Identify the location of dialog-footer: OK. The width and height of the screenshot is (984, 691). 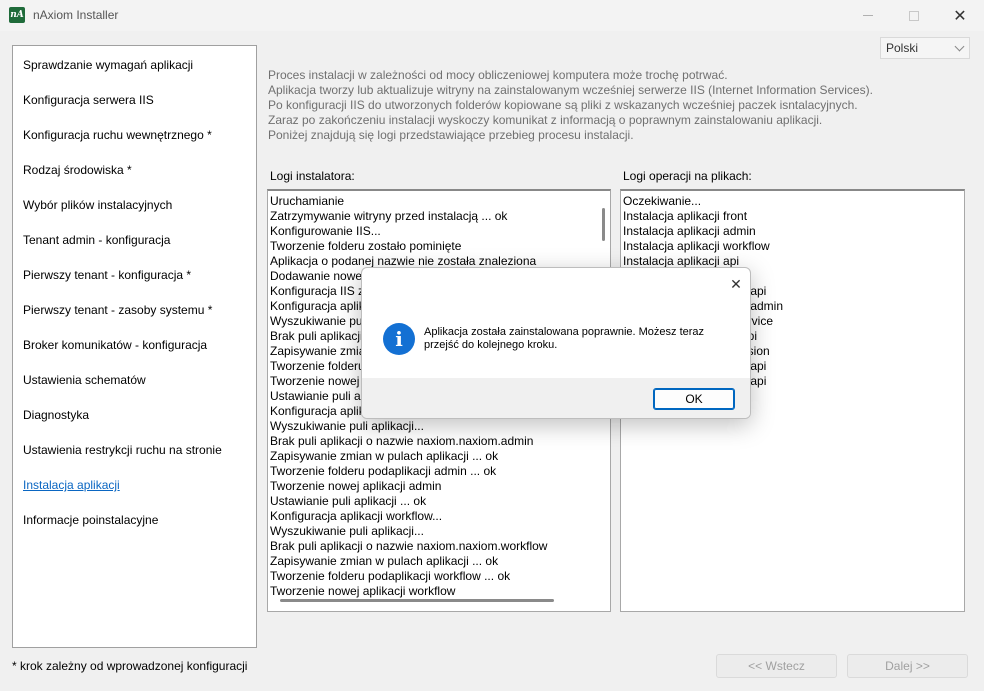
(556, 398).